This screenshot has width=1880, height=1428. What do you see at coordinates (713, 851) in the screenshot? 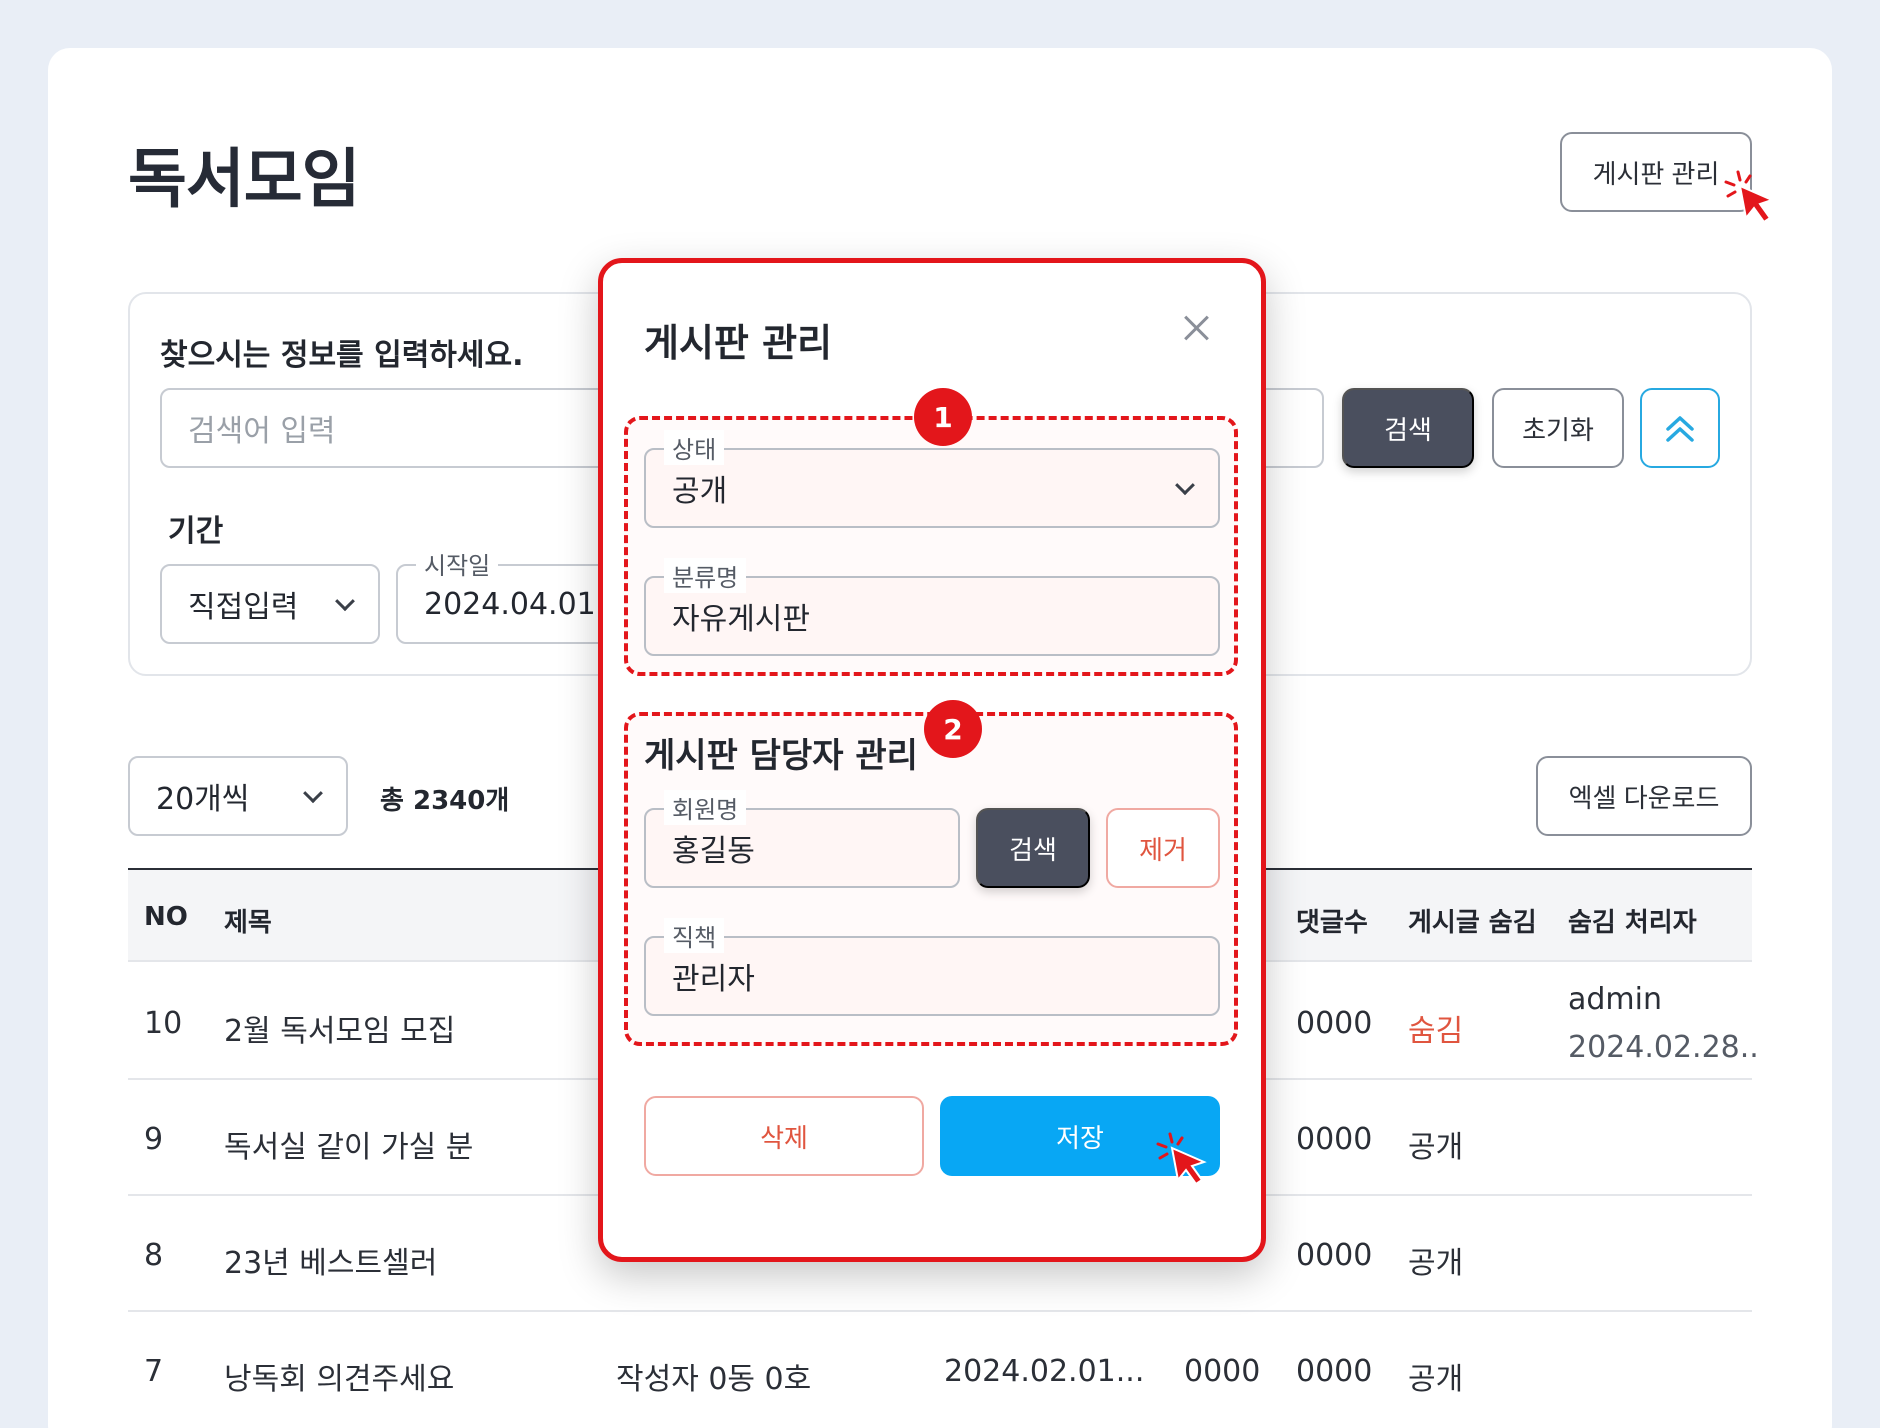
I see `member-value: 홍길동` at bounding box center [713, 851].